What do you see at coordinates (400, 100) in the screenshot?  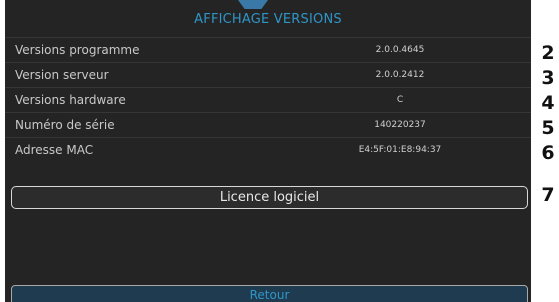 I see `hardware-version-value: C` at bounding box center [400, 100].